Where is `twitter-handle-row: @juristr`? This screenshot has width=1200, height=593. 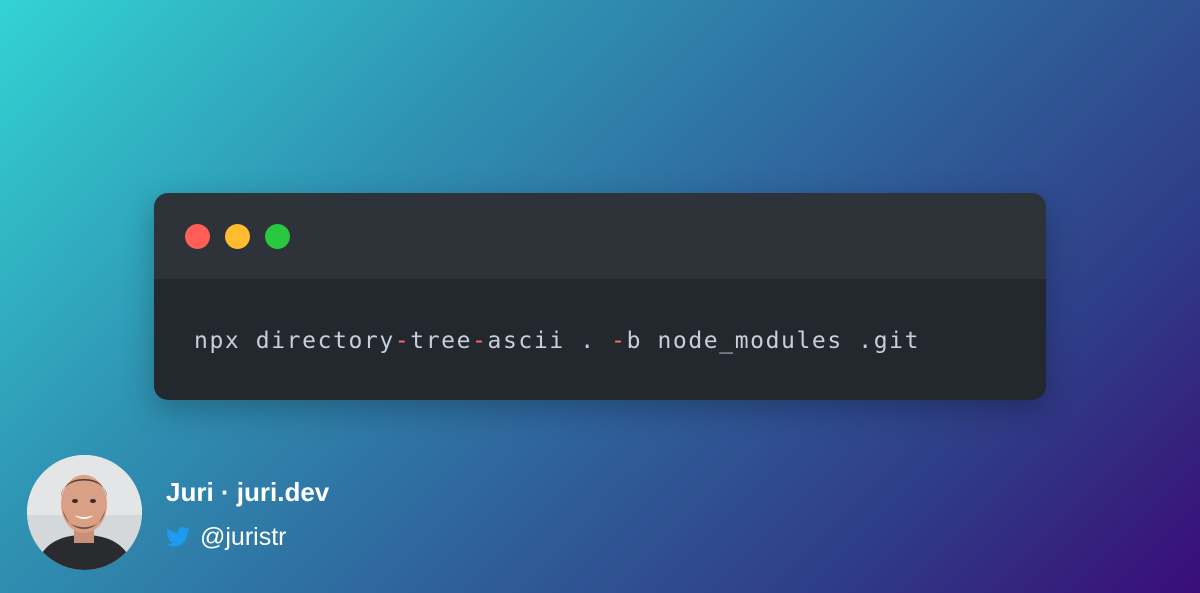
twitter-handle-row: @juristr is located at coordinates (226, 537).